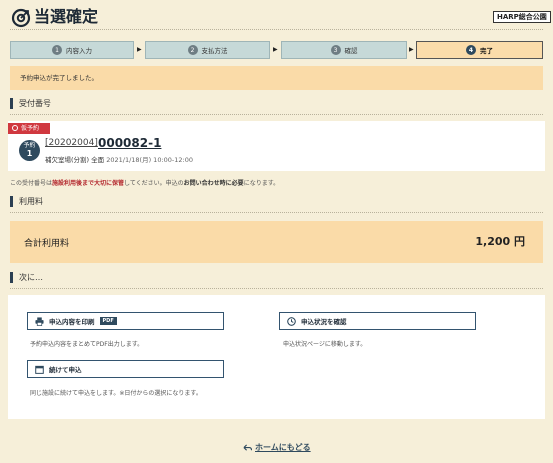 The height and width of the screenshot is (463, 553). What do you see at coordinates (21, 18) in the screenshot?
I see `target-icon` at bounding box center [21, 18].